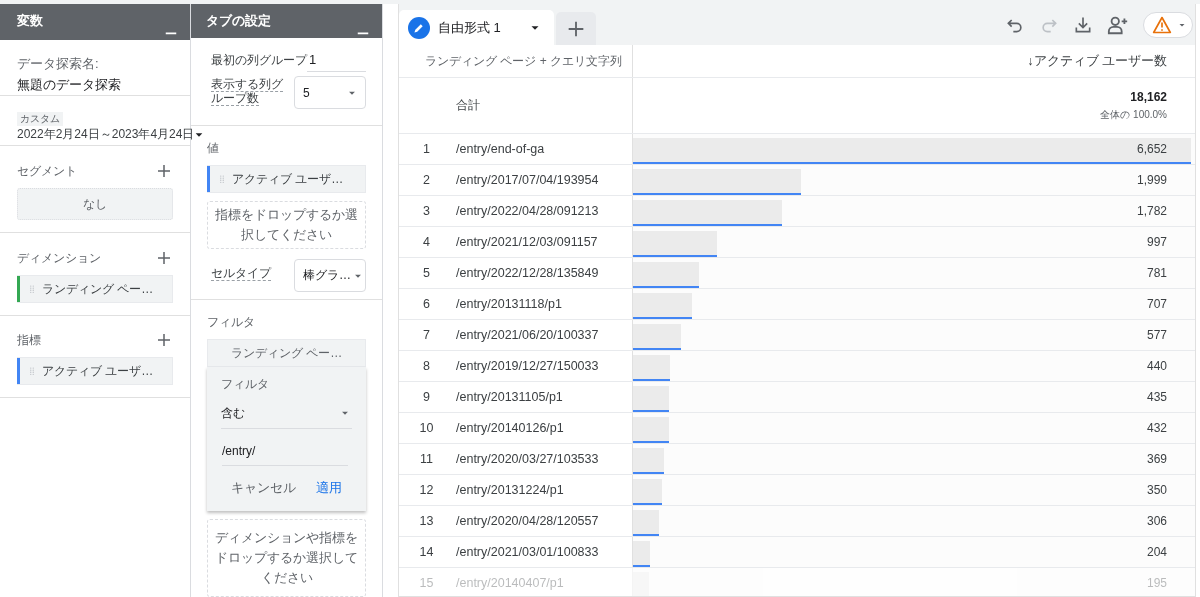 Image resolution: width=1200 pixels, height=597 pixels. I want to click on table-cell: 435, so click(1156, 397).